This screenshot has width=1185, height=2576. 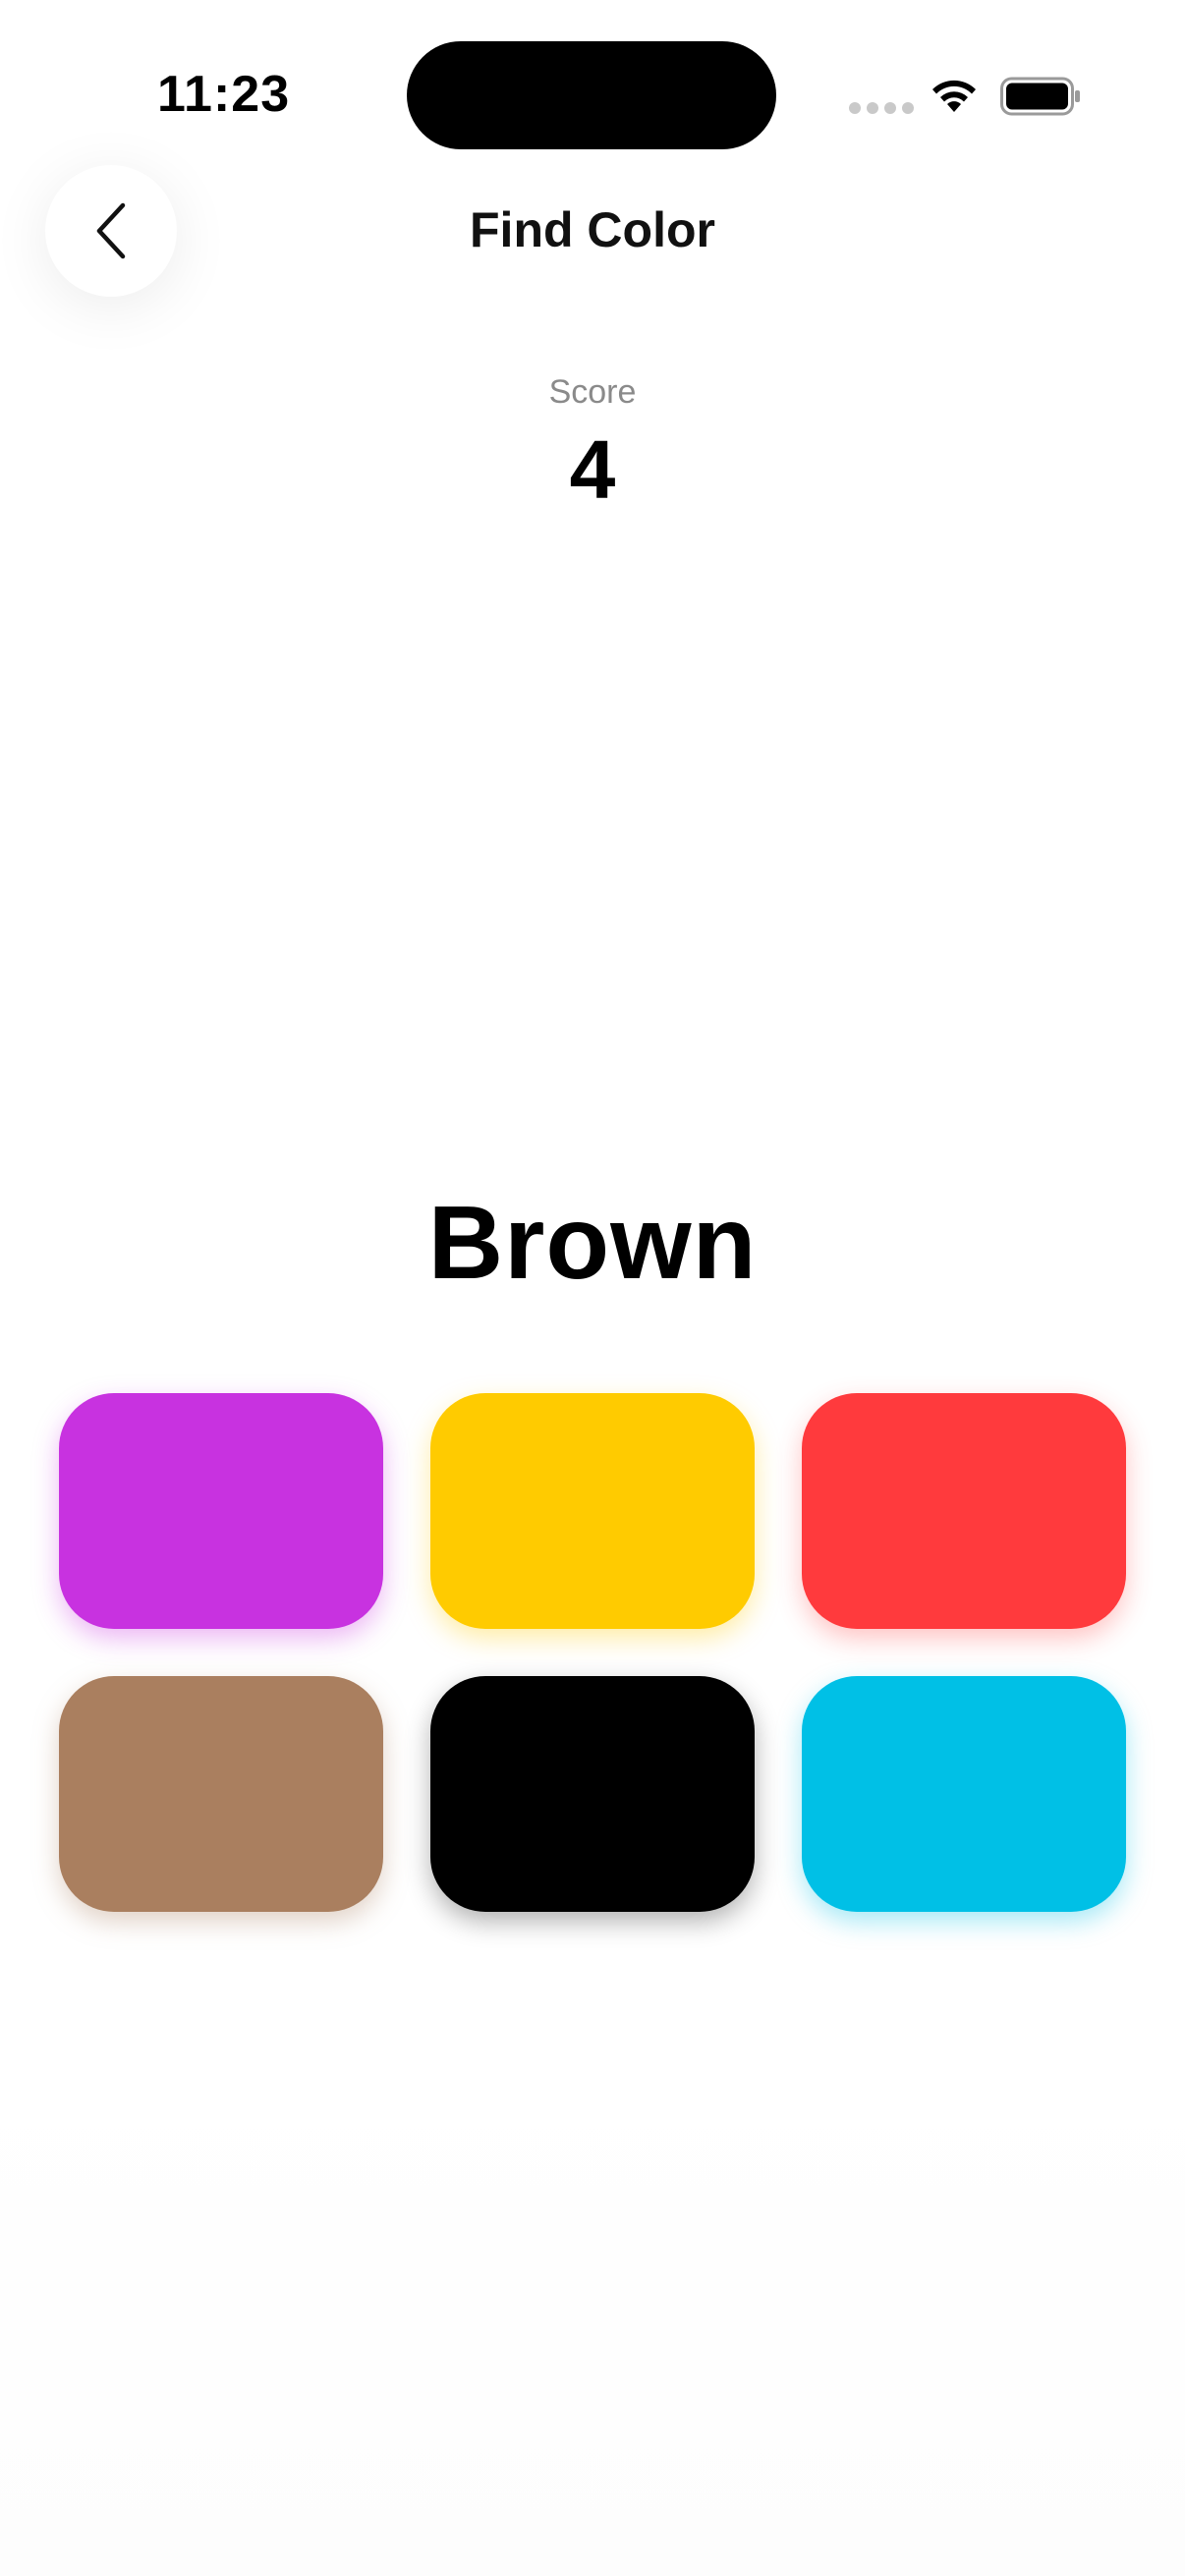 What do you see at coordinates (592, 1794) in the screenshot?
I see `color-tile-black` at bounding box center [592, 1794].